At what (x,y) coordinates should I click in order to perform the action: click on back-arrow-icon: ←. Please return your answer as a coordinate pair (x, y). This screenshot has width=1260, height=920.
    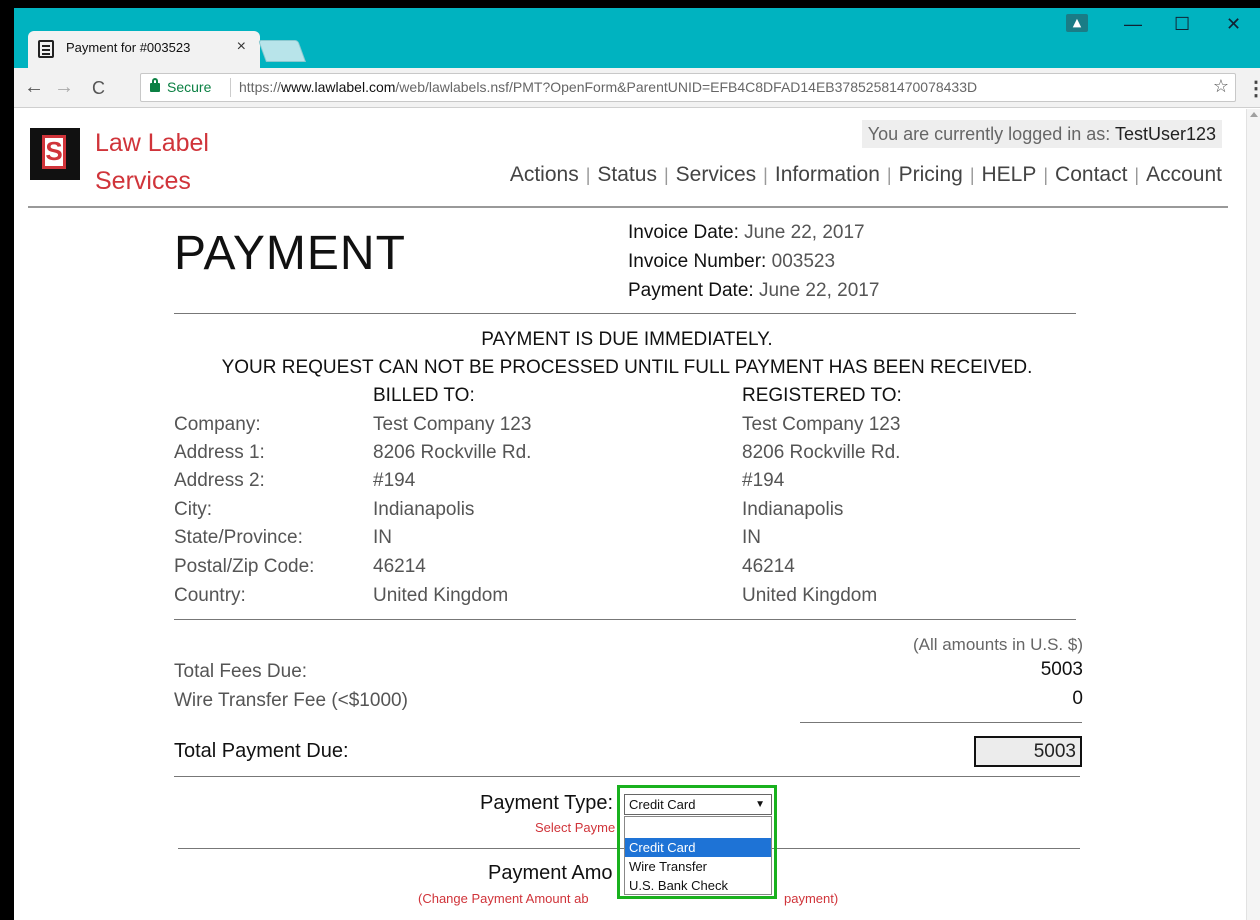
    Looking at the image, I should click on (34, 87).